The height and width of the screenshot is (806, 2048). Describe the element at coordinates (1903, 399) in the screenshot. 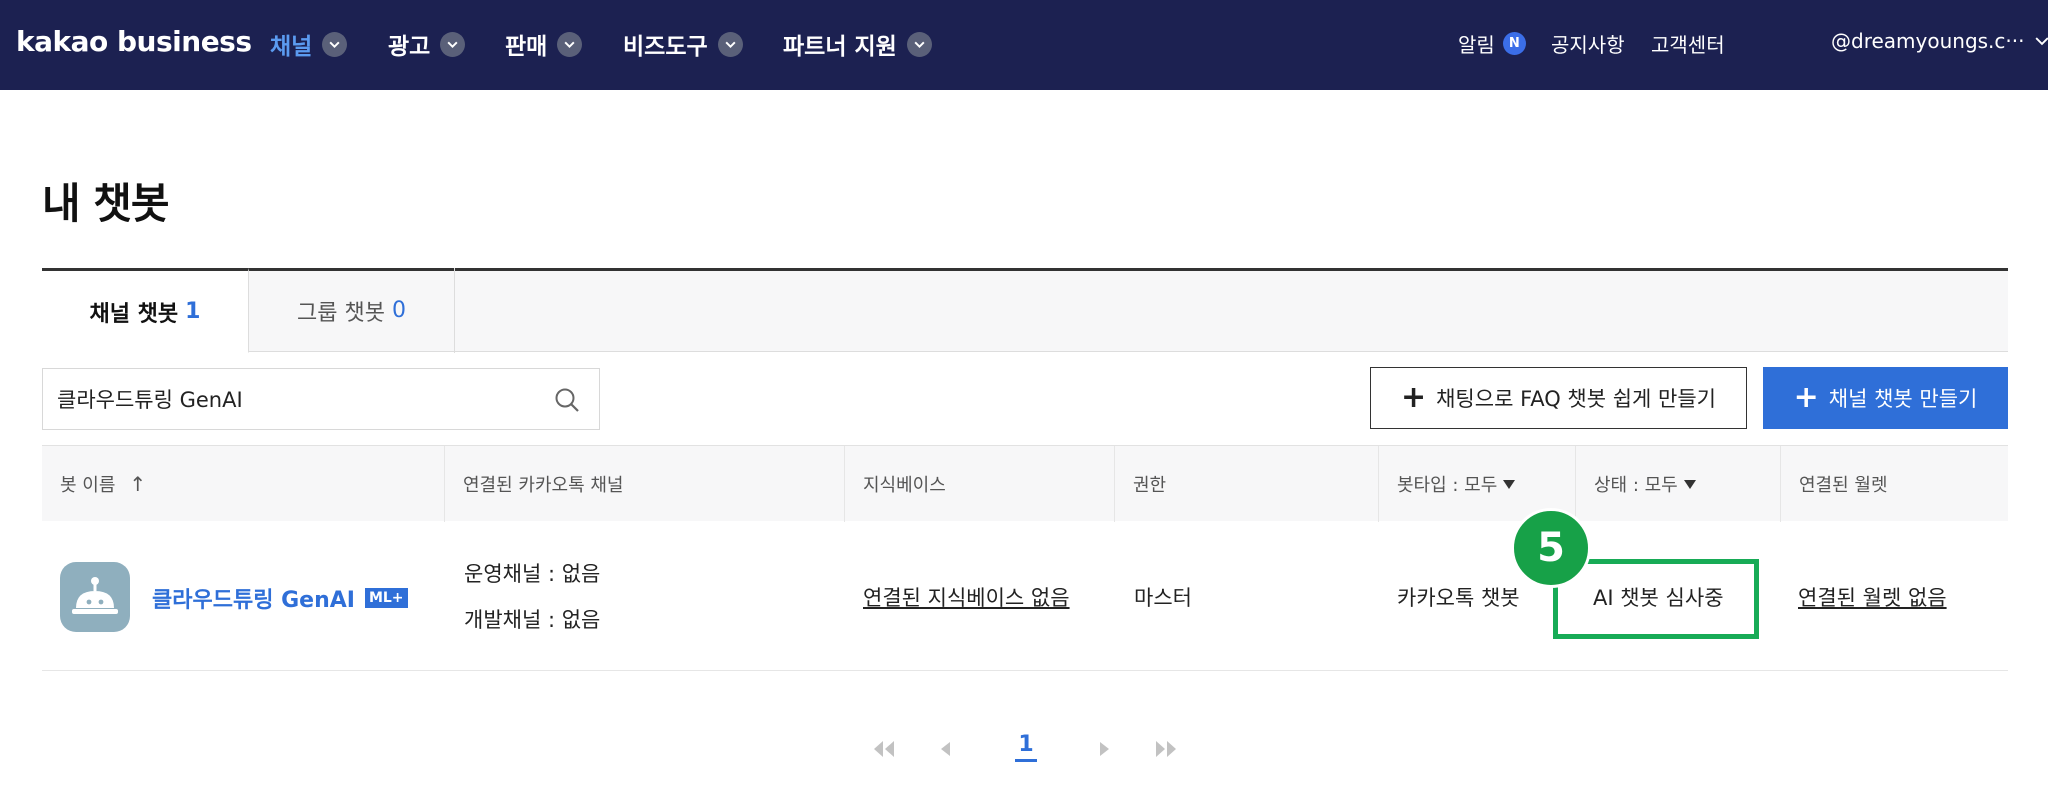

I see `create-channel-chatbot-label: 채널 챗봇 만들기` at that location.